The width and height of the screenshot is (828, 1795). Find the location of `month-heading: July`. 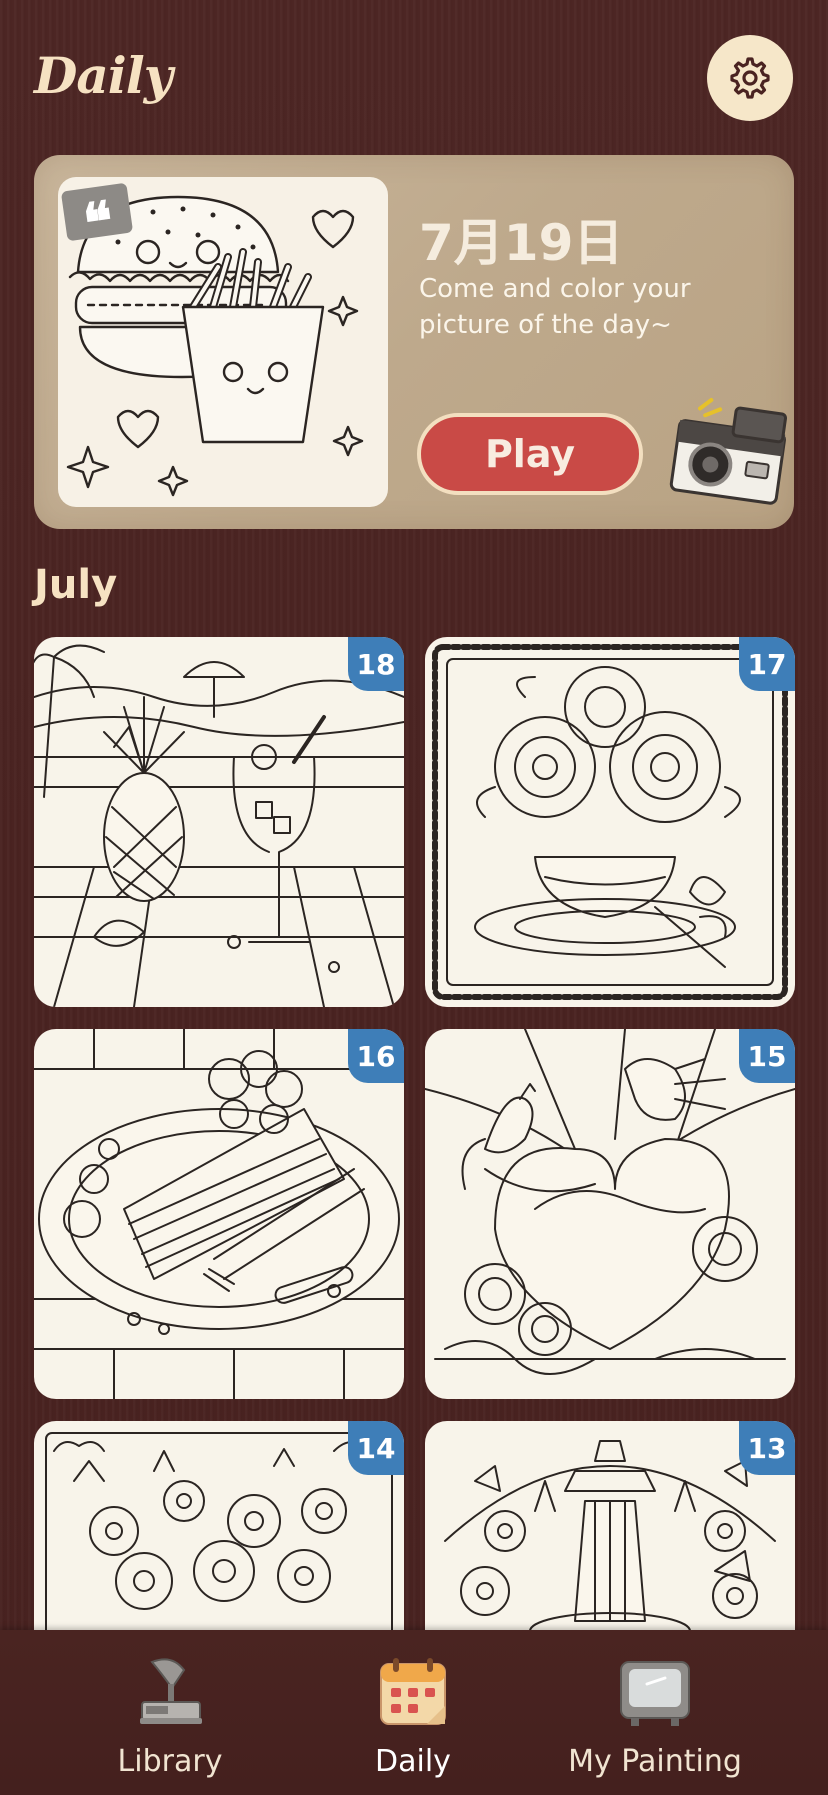

month-heading: July is located at coordinates (76, 585).